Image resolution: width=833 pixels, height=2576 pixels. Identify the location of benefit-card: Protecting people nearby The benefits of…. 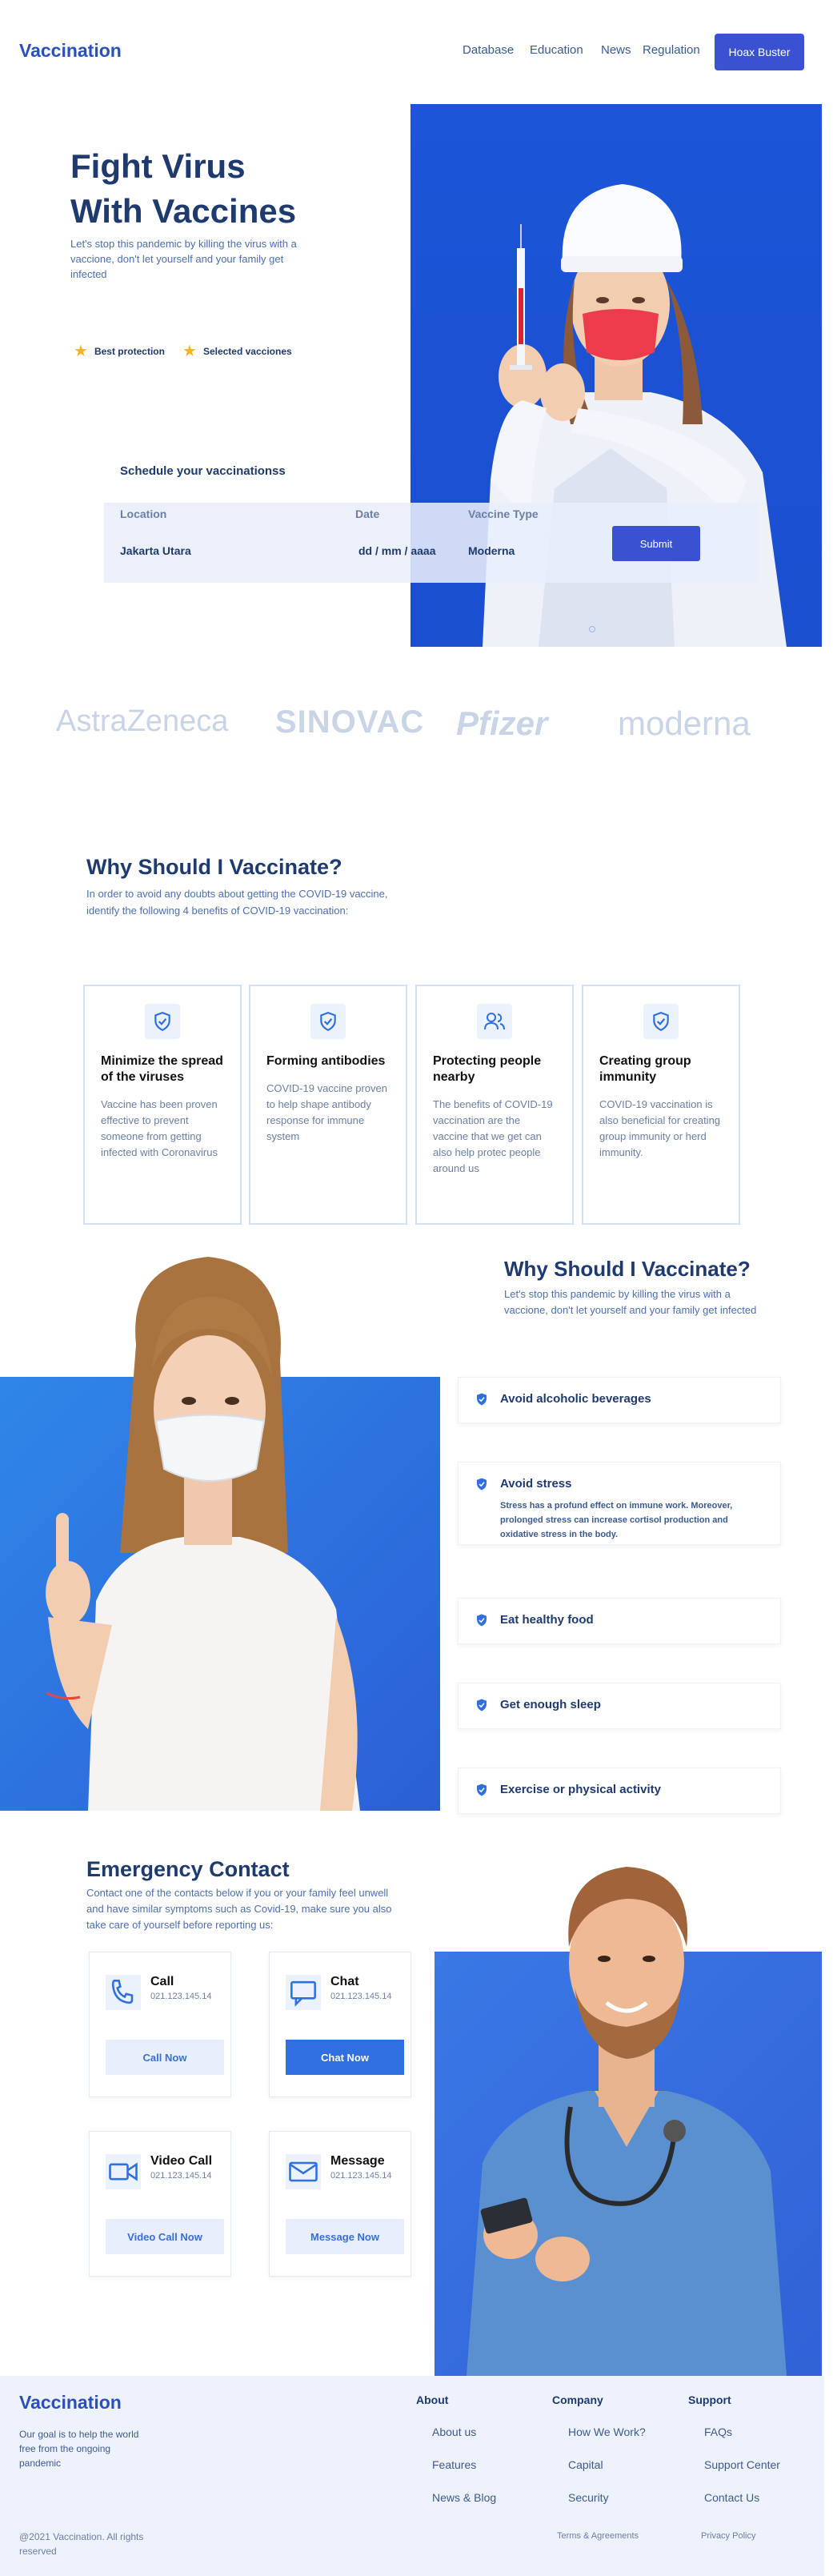
(494, 1105).